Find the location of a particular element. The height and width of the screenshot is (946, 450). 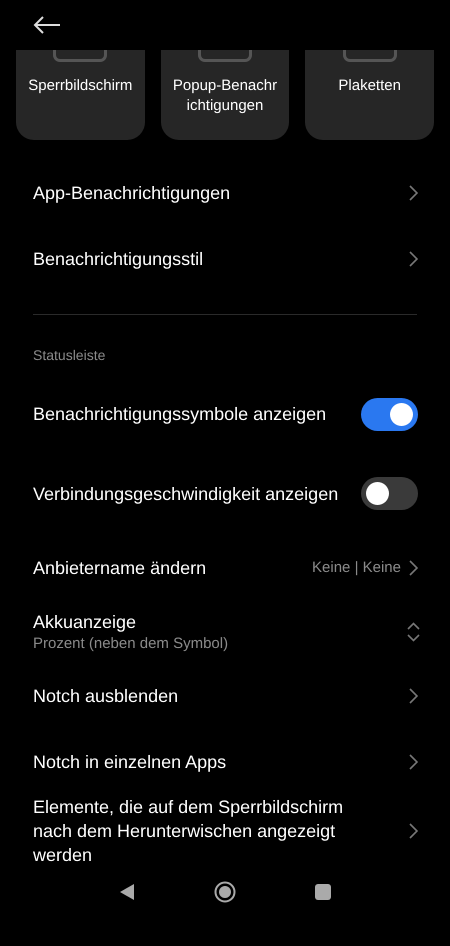

settings-row: Elemente, die auf dem Sperrbildschirm nach dem Herunterwischen angezeigt werden is located at coordinates (225, 831).